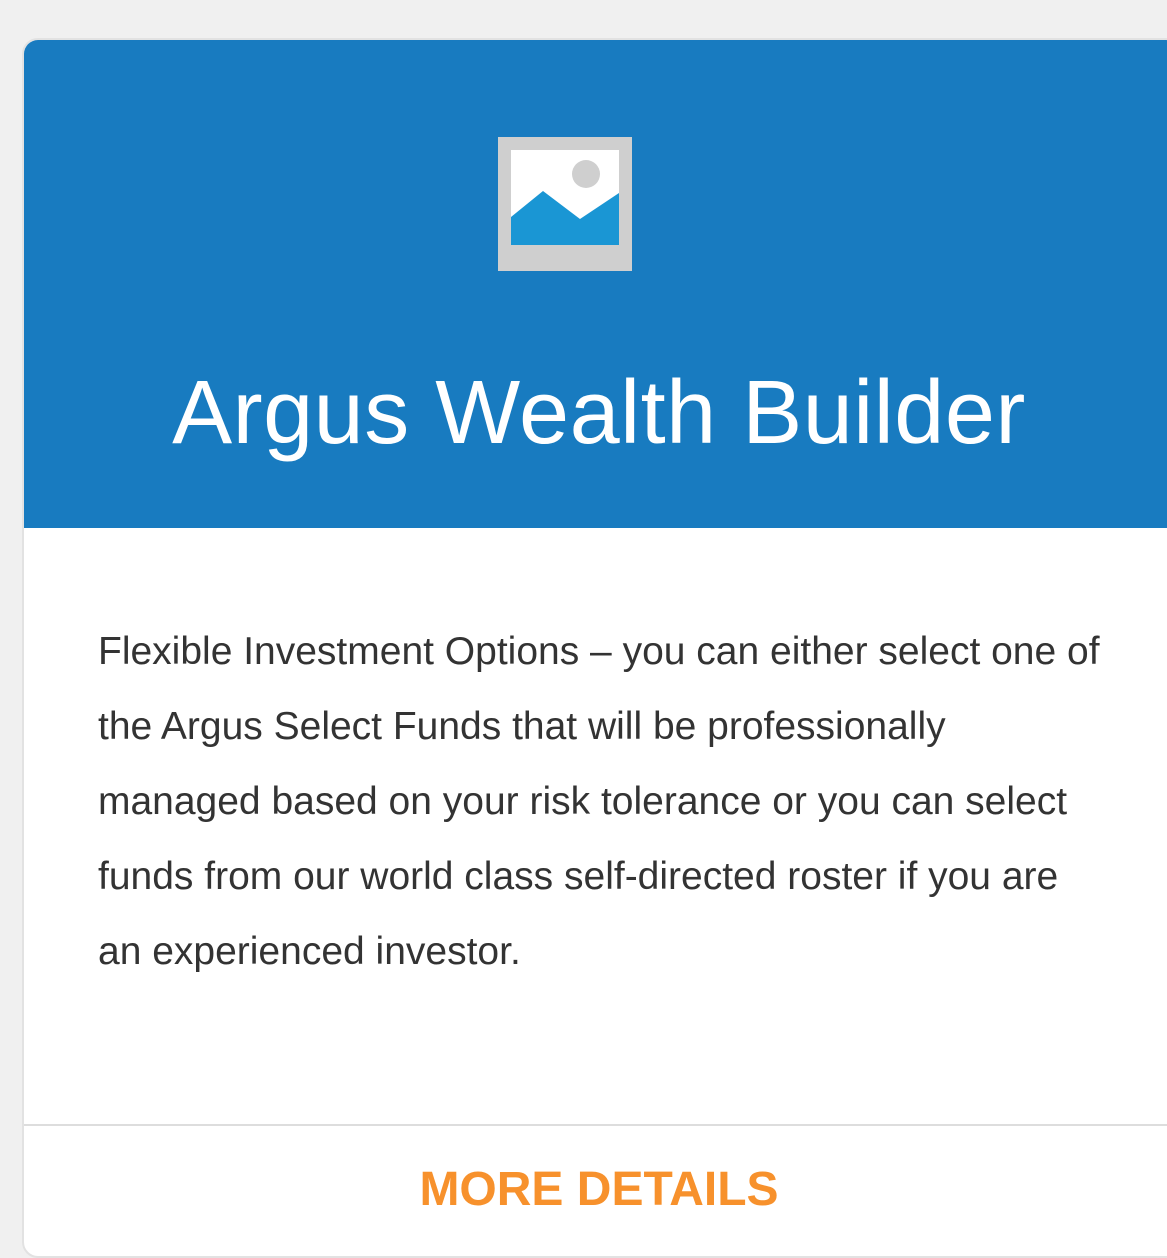  What do you see at coordinates (599, 413) in the screenshot?
I see `card-title: Argus Wealth Builder` at bounding box center [599, 413].